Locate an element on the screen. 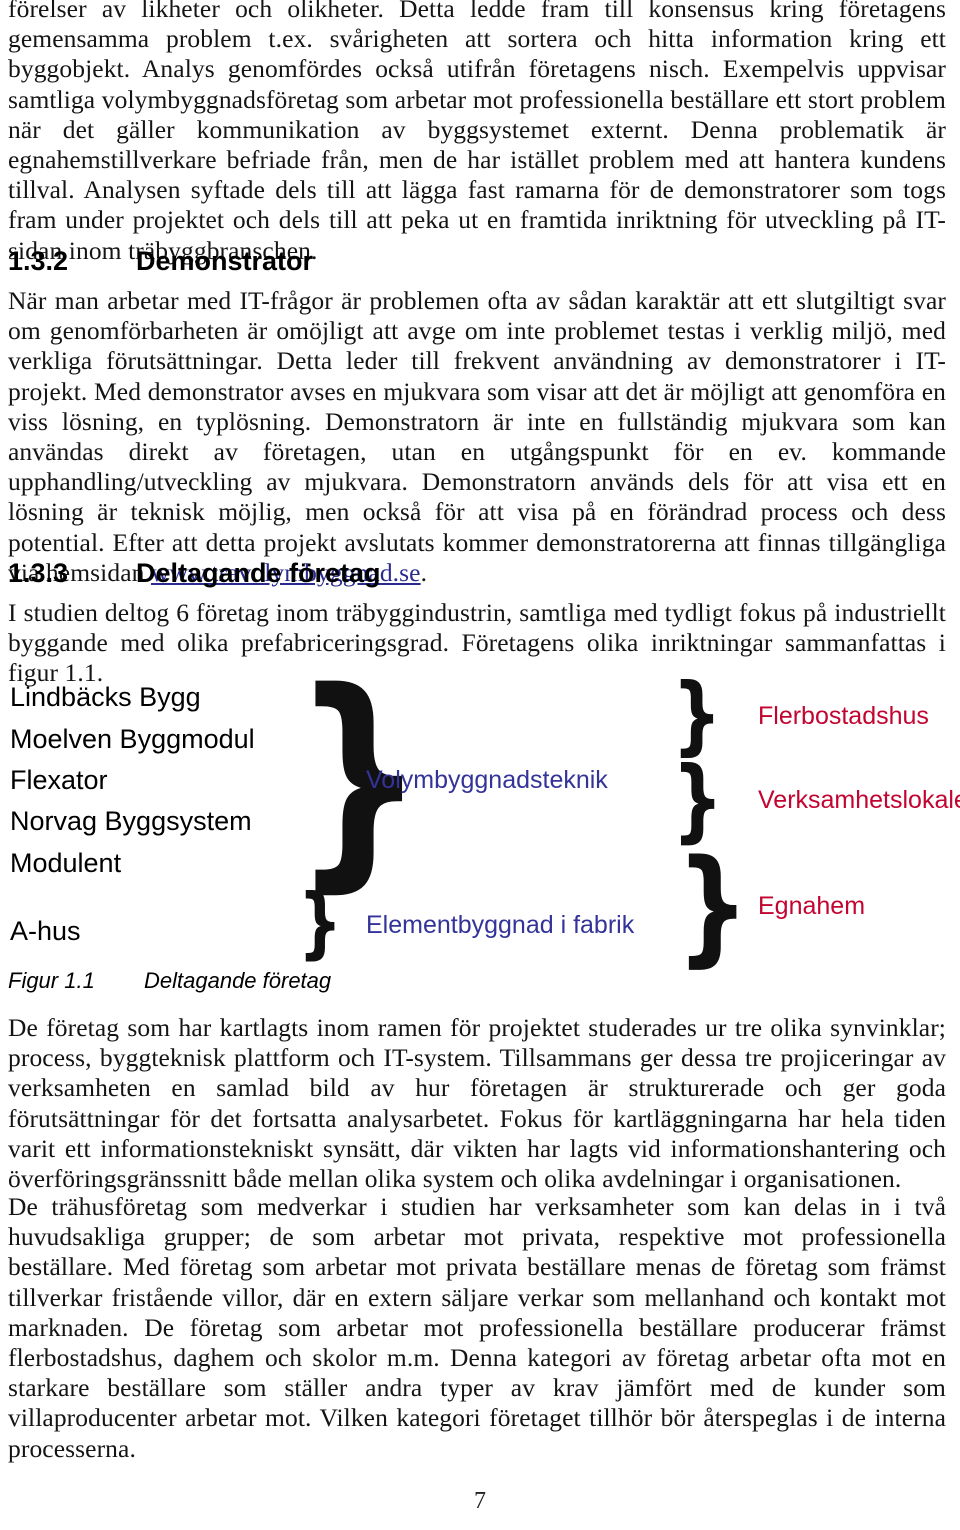  figure-label-verksamhetslokaler: Verksamhetslokaler is located at coordinates (859, 800).